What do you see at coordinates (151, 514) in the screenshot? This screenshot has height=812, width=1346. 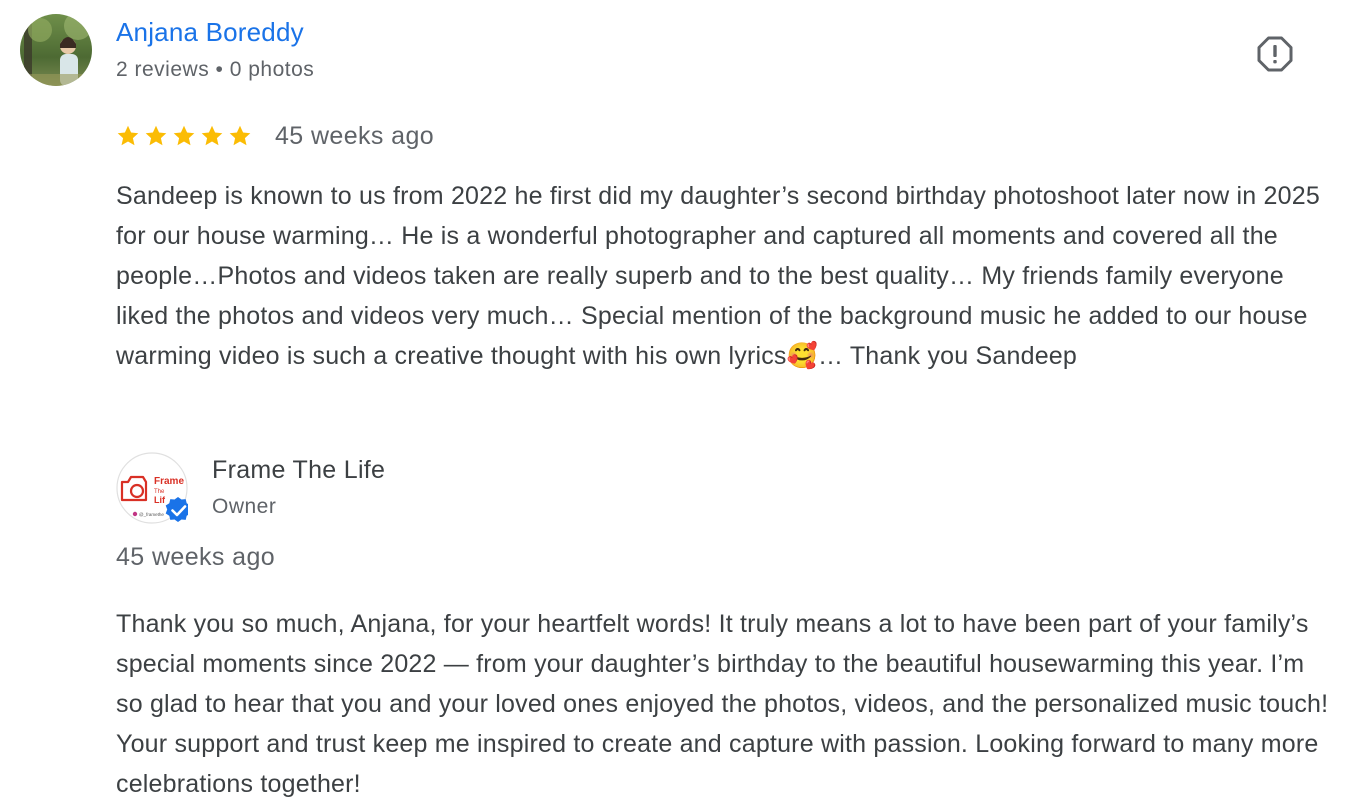 I see `logo-handle: @_framethe` at bounding box center [151, 514].